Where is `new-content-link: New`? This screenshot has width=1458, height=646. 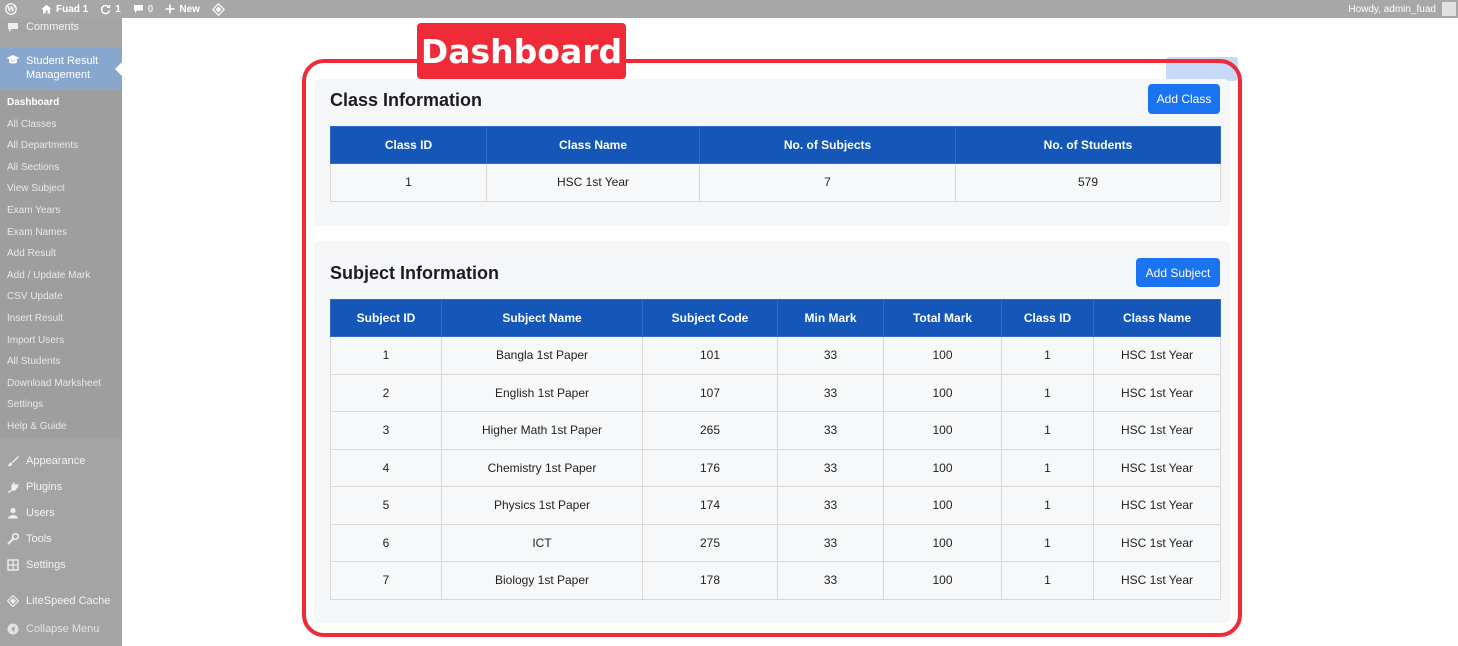
new-content-link: New is located at coordinates (182, 9).